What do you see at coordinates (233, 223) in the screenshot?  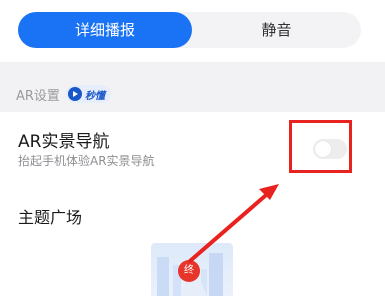 I see `annotation-arrow` at bounding box center [233, 223].